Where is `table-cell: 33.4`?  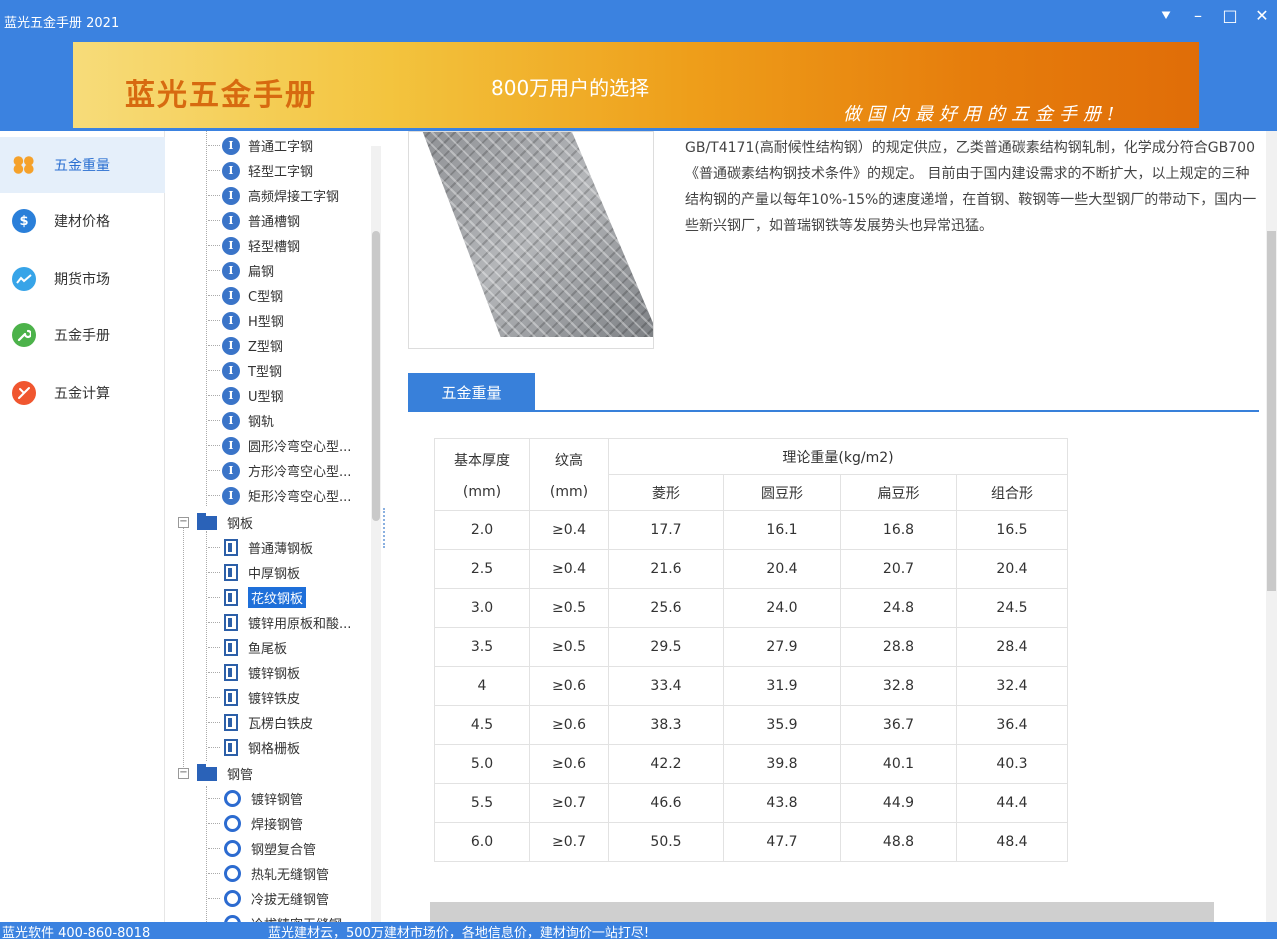
table-cell: 33.4 is located at coordinates (666, 686).